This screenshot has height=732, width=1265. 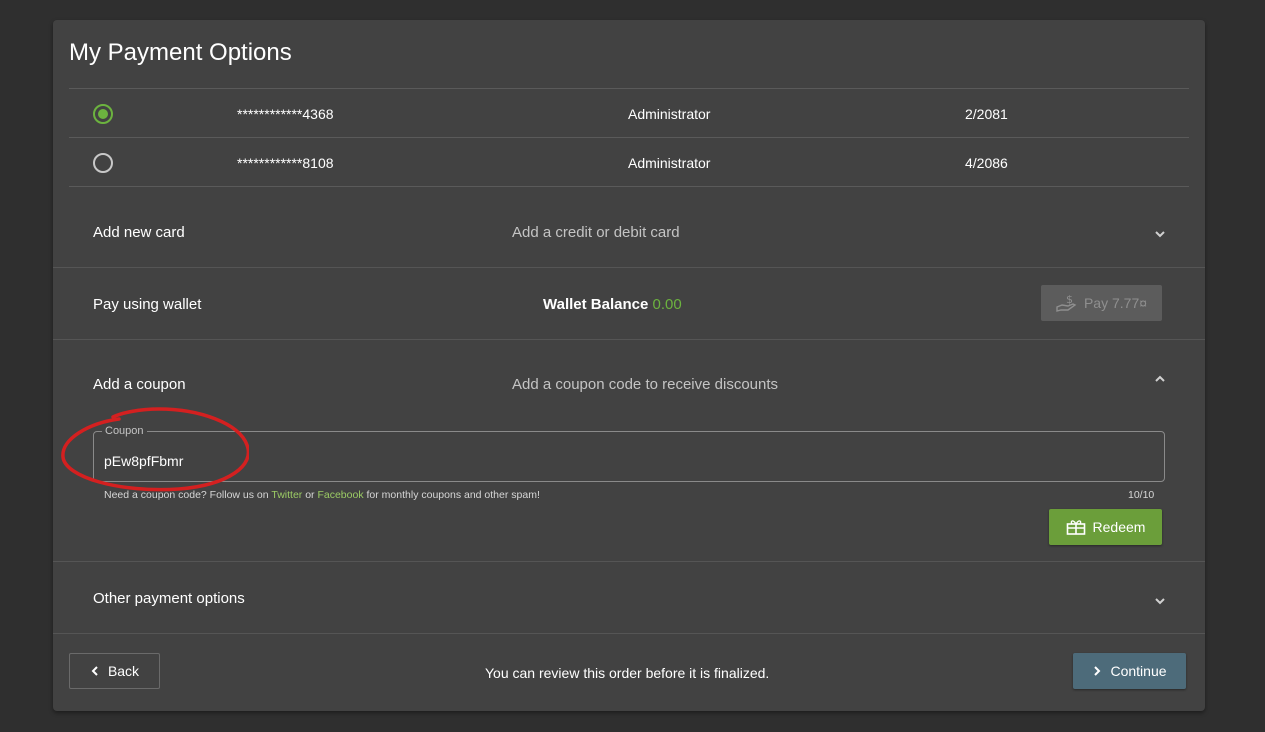 I want to click on other-options-panel: Other payment options, so click(x=629, y=597).